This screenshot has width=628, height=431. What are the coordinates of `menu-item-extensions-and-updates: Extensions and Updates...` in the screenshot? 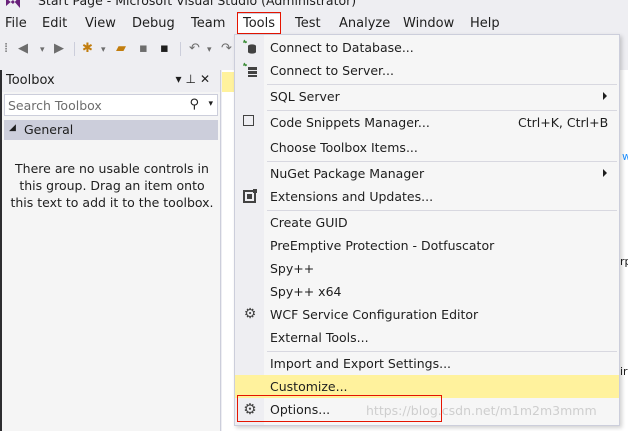 It's located at (427, 196).